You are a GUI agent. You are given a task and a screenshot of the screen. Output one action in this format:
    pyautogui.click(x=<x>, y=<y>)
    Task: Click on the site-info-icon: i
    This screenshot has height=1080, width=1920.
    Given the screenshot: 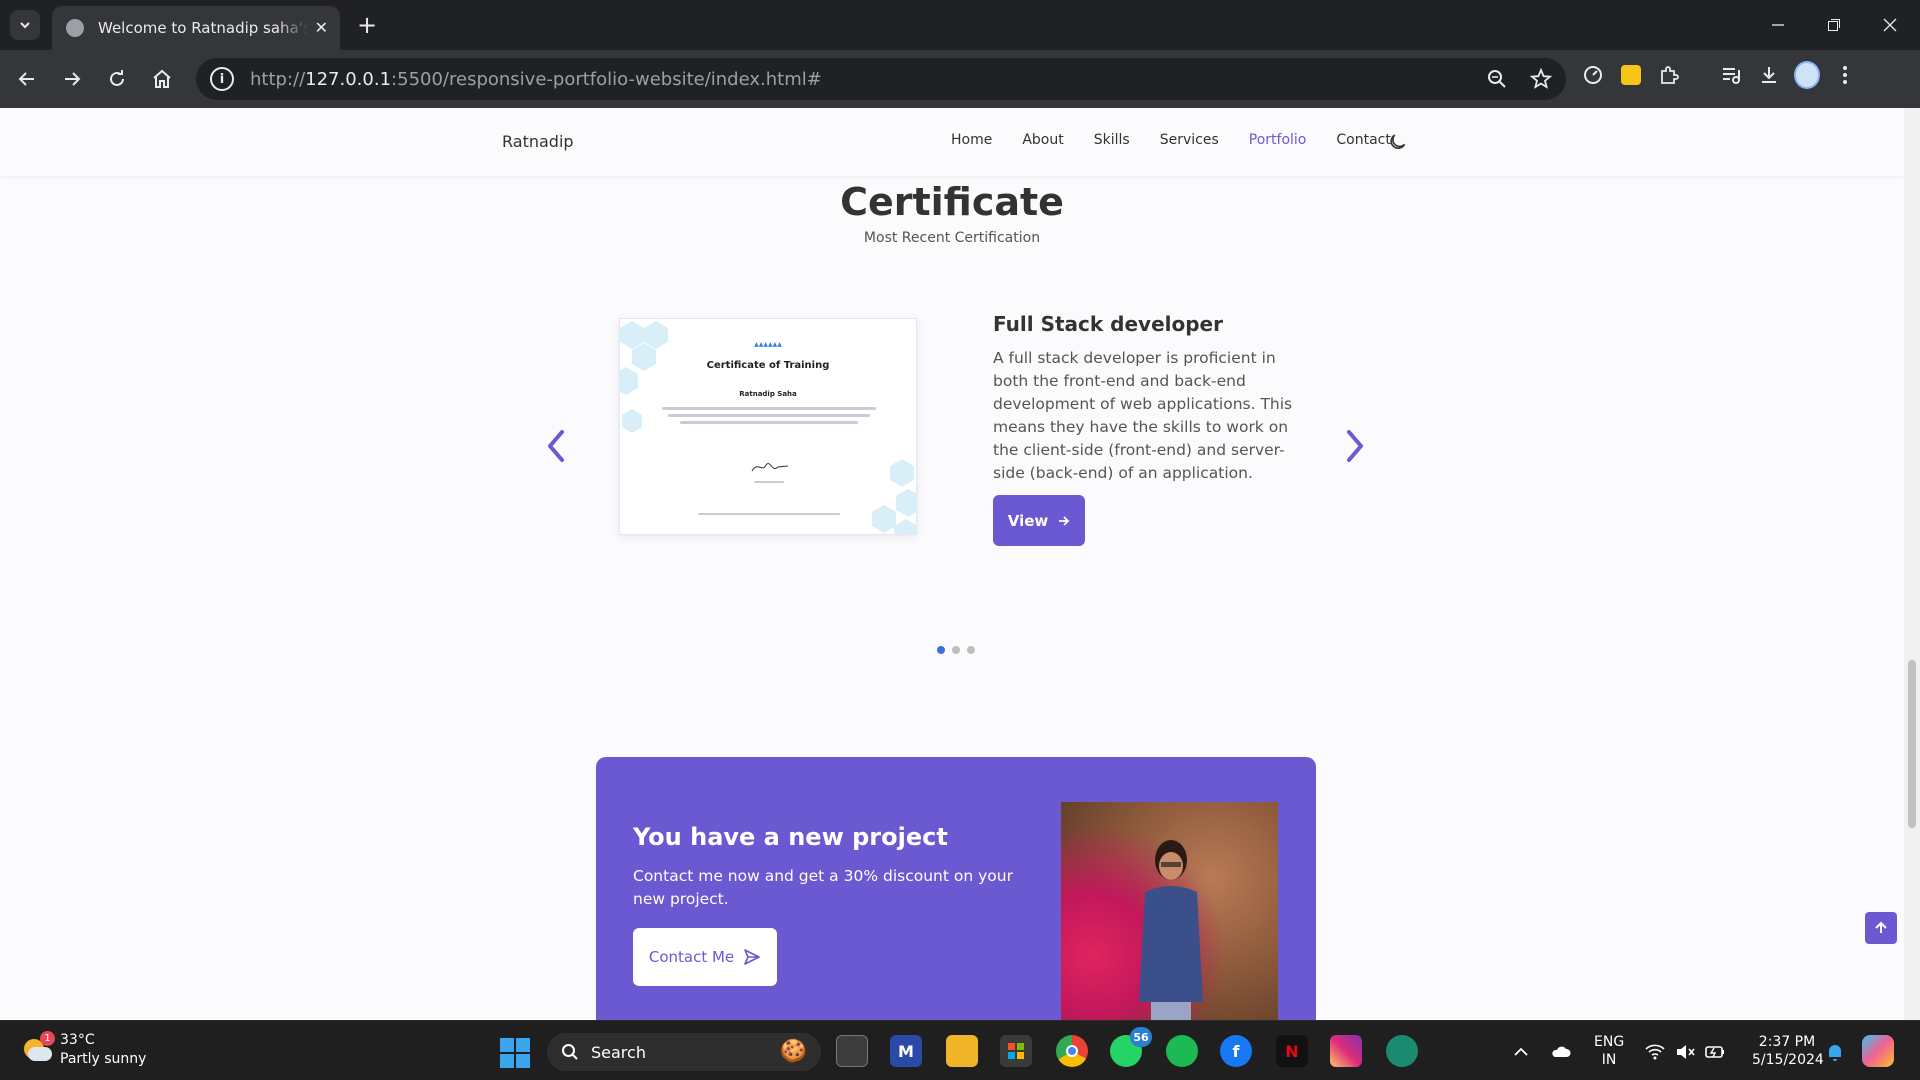 What is the action you would take?
    pyautogui.click(x=222, y=79)
    